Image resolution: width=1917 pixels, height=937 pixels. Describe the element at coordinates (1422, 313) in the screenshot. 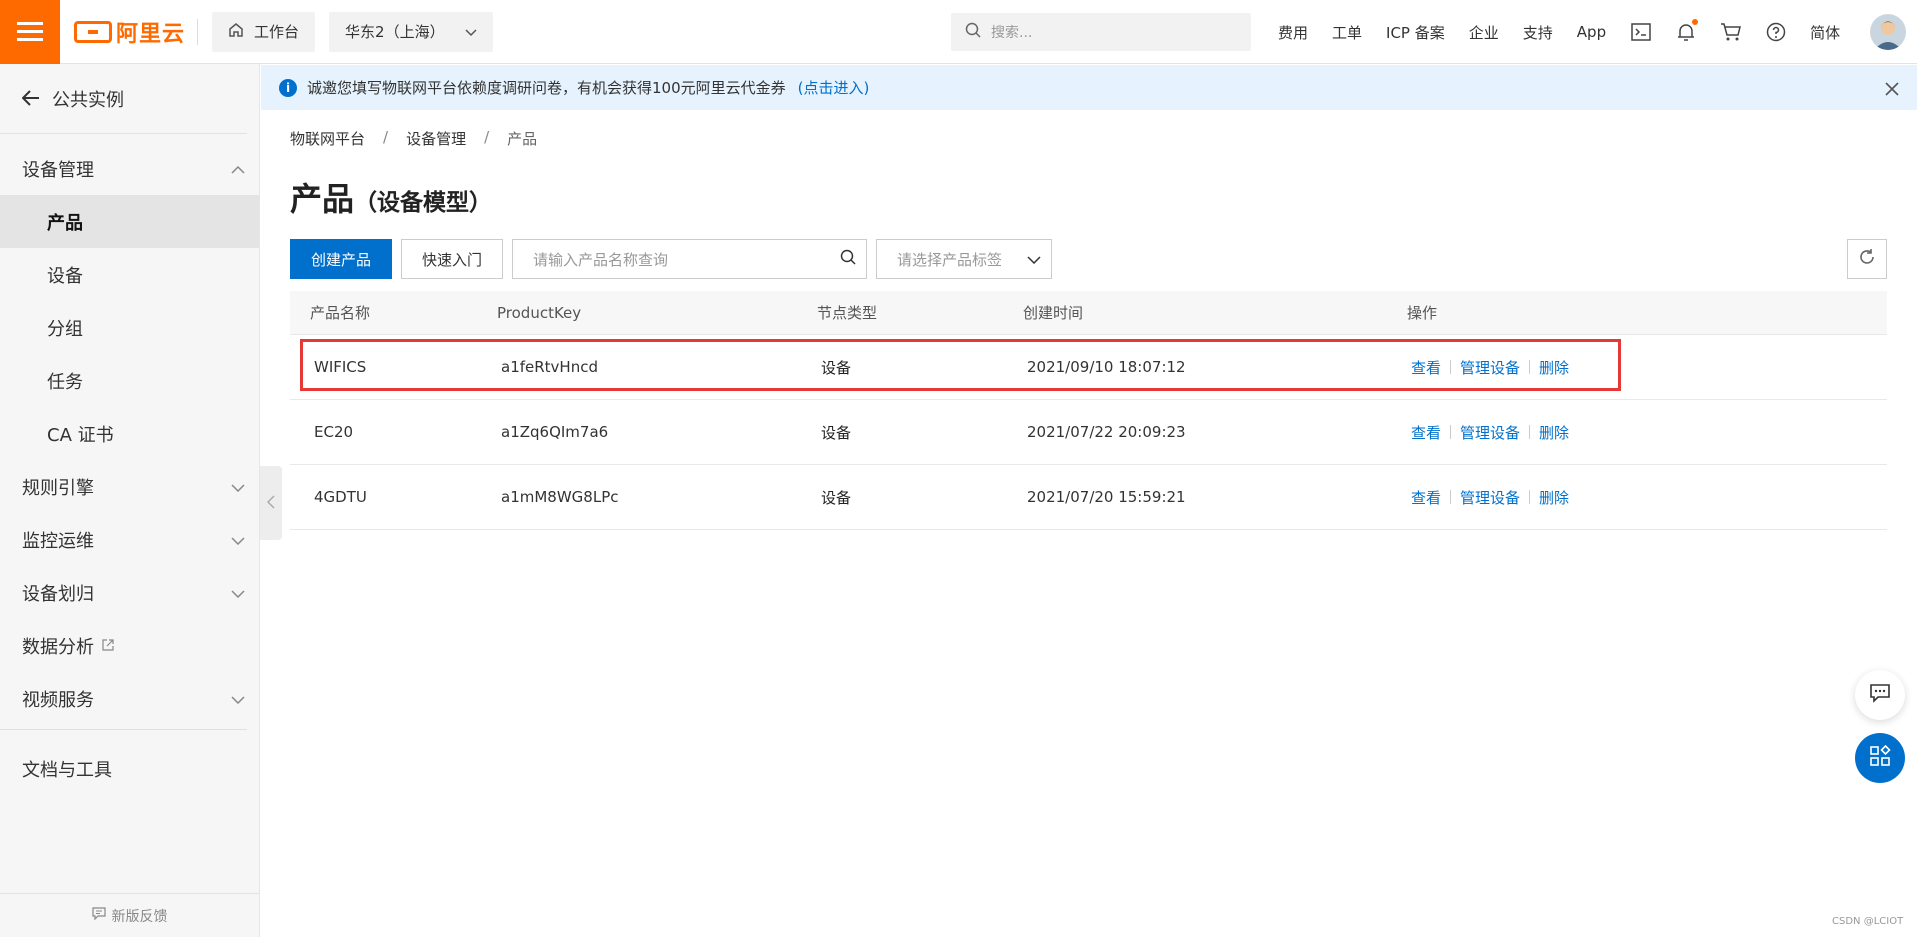

I see `column-header: 操作` at that location.